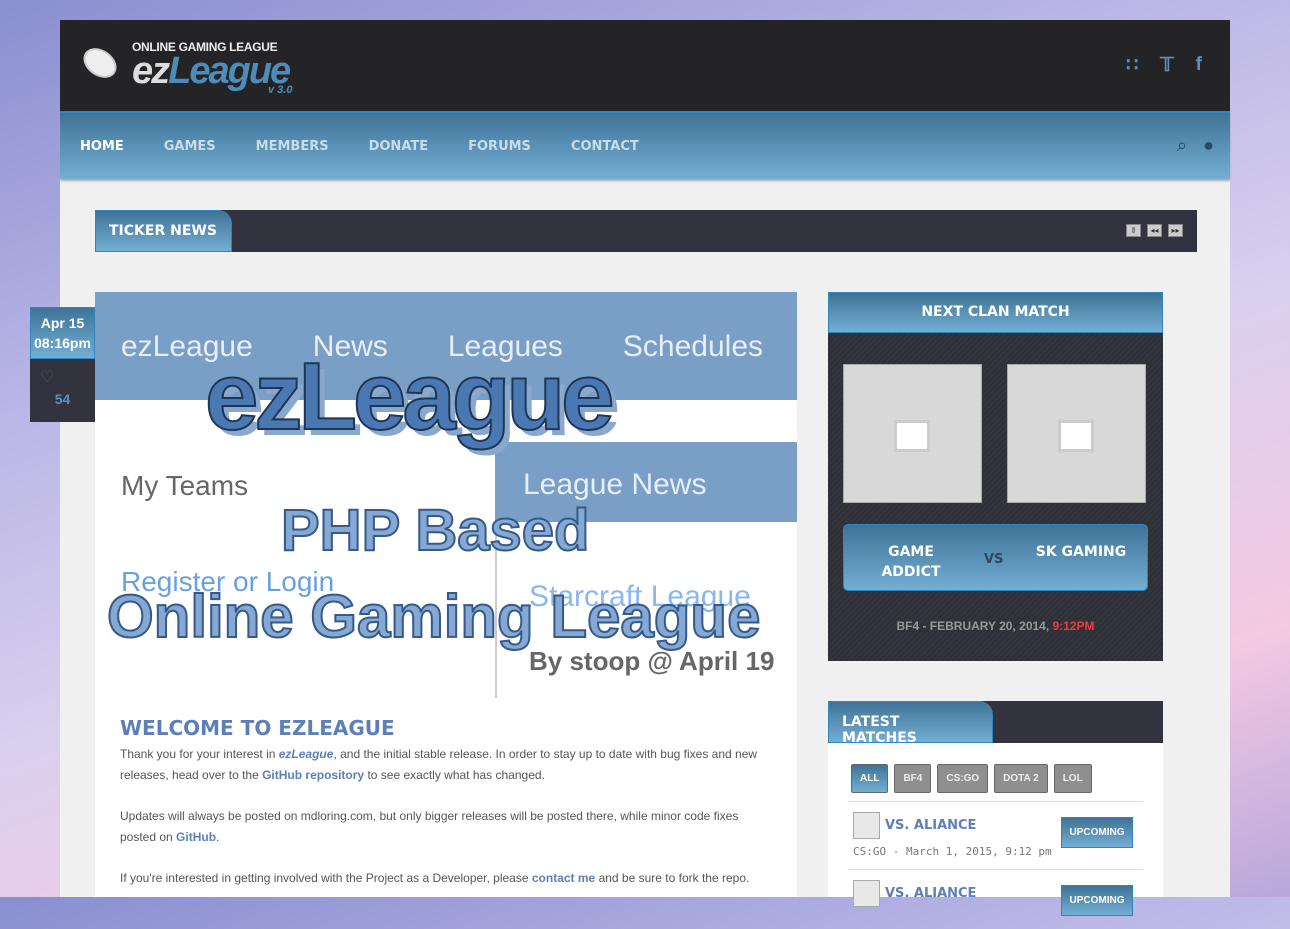  I want to click on mouse-icon, so click(100, 63).